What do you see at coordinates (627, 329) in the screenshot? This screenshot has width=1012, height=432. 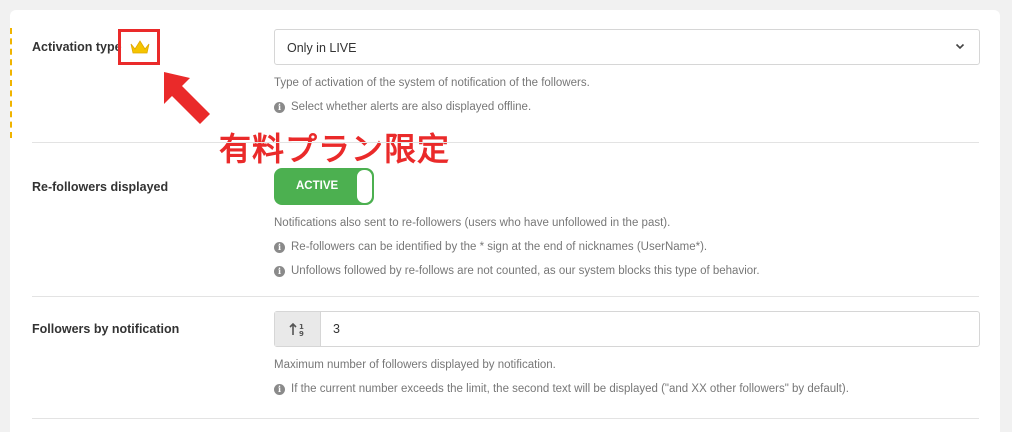 I see `followers-number-input: 1 9 3` at bounding box center [627, 329].